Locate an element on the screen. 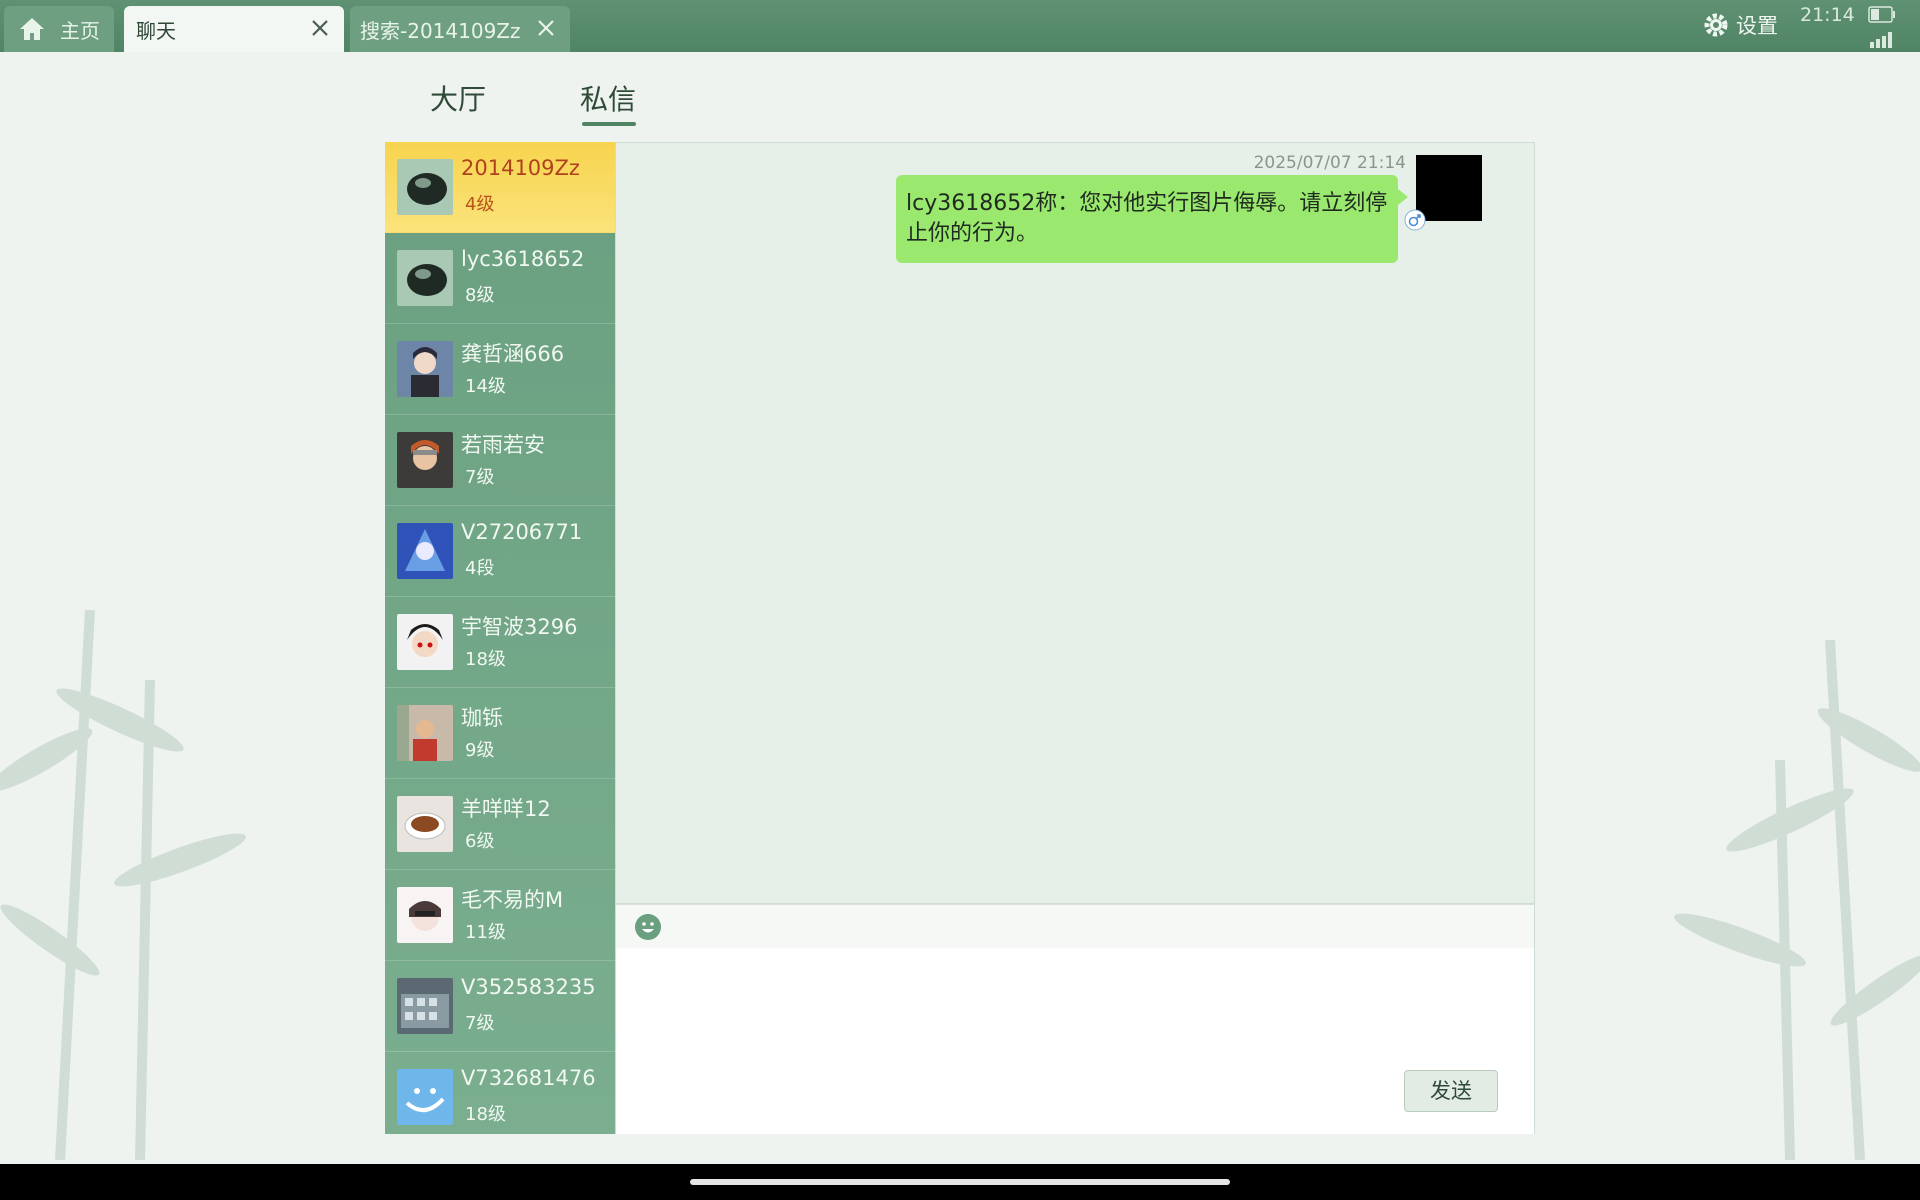 Image resolution: width=1920 pixels, height=1200 pixels. contact-item: V27206771 4段 is located at coordinates (500, 551).